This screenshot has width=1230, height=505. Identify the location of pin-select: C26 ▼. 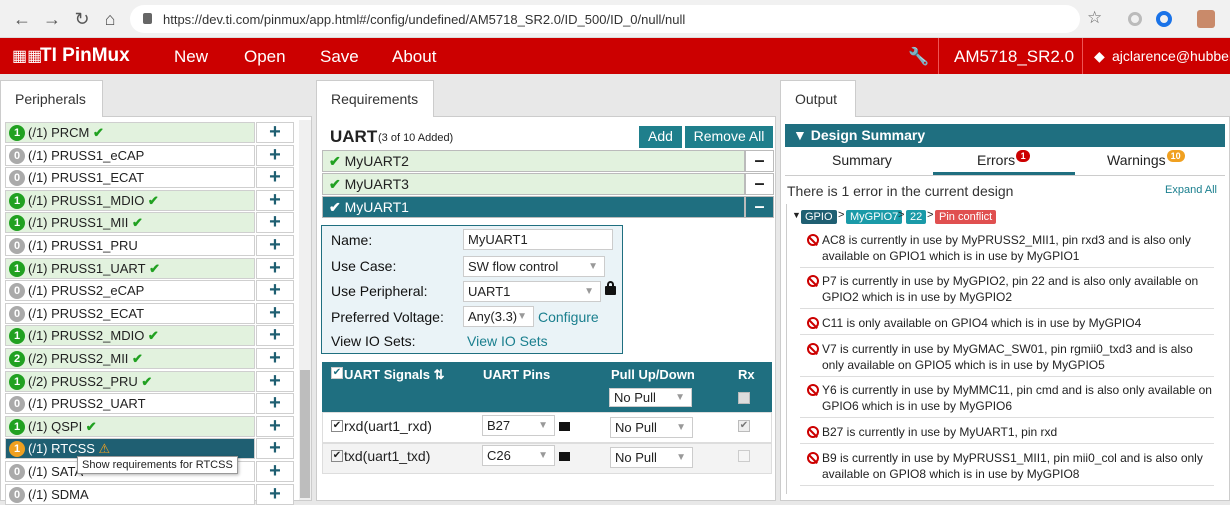
(518, 455).